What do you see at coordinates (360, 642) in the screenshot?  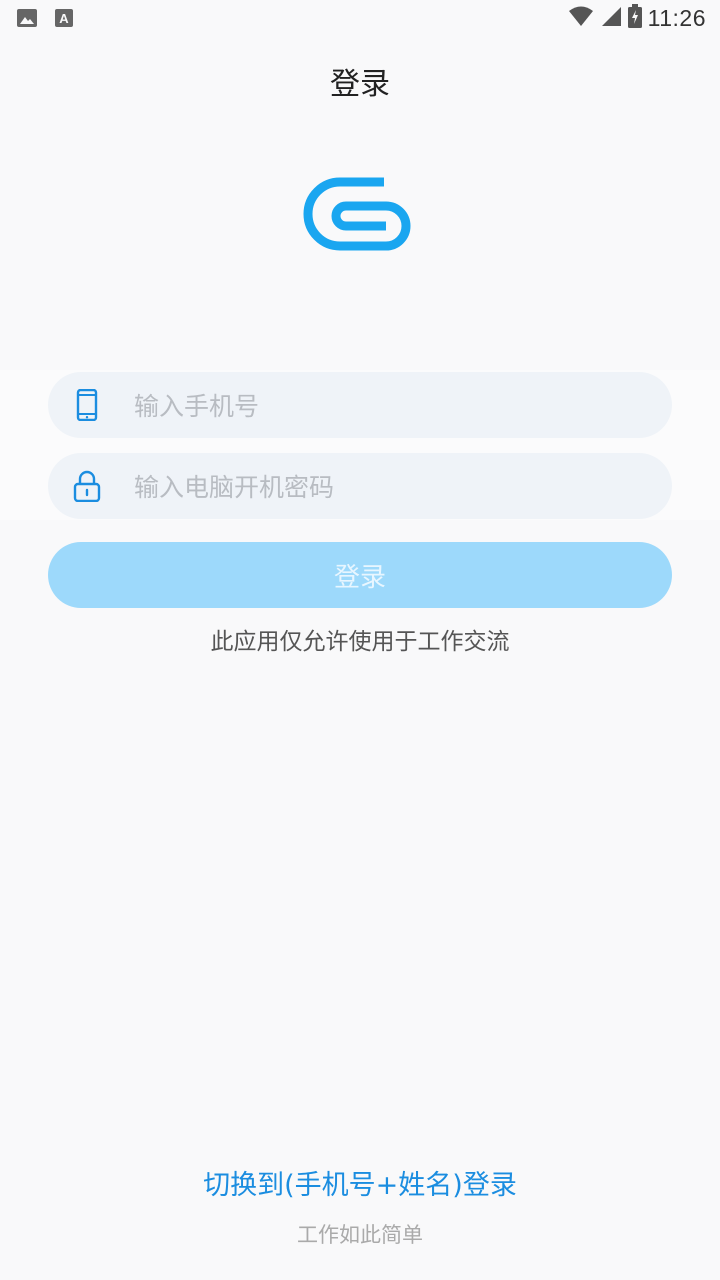 I see `usage-notice: 此应用仅允许使用于工作交流` at bounding box center [360, 642].